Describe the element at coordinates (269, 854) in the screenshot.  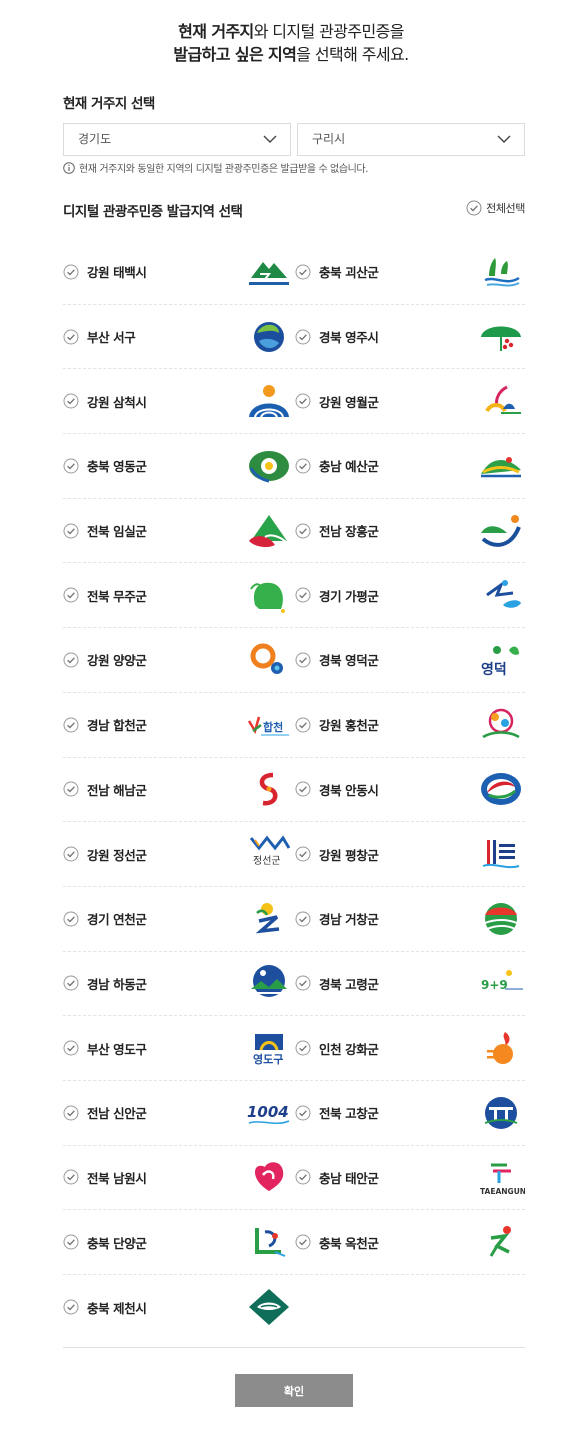
I see `jeongseon-logo: 정선군` at that location.